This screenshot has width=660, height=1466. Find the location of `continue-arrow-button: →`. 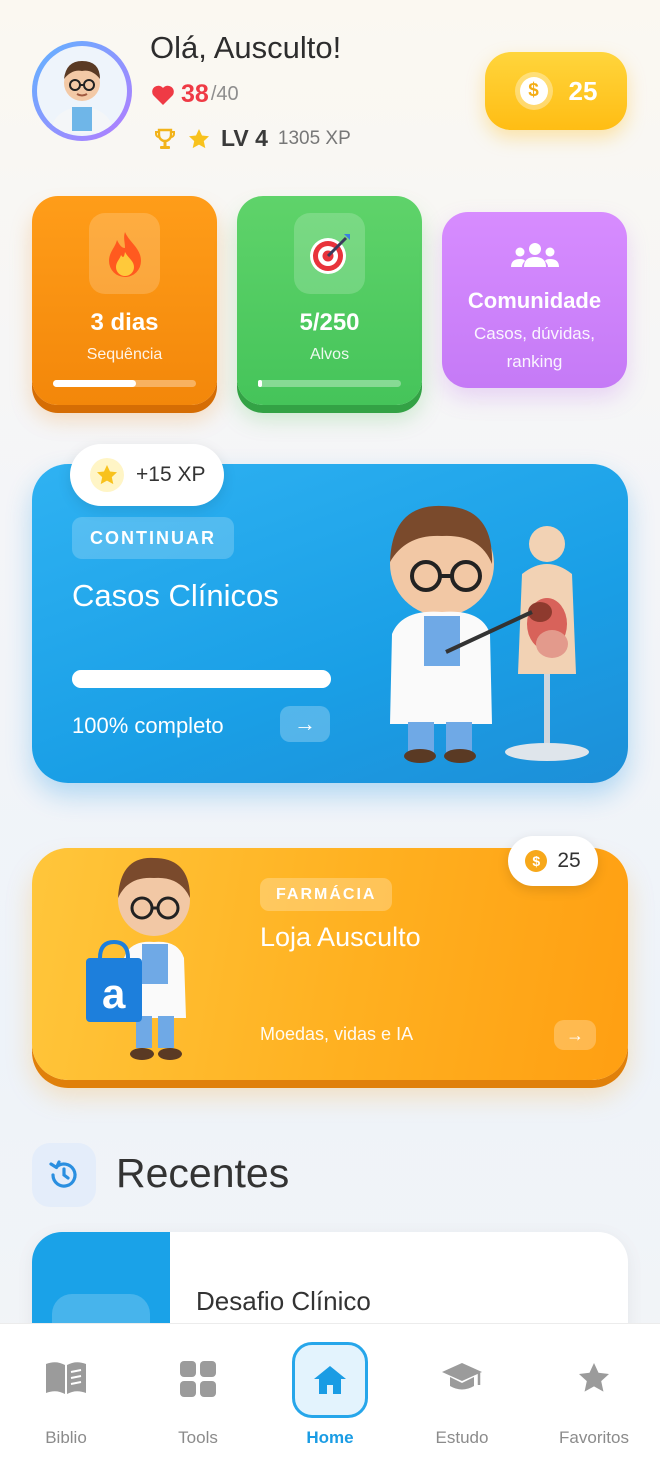

continue-arrow-button: → is located at coordinates (305, 724).